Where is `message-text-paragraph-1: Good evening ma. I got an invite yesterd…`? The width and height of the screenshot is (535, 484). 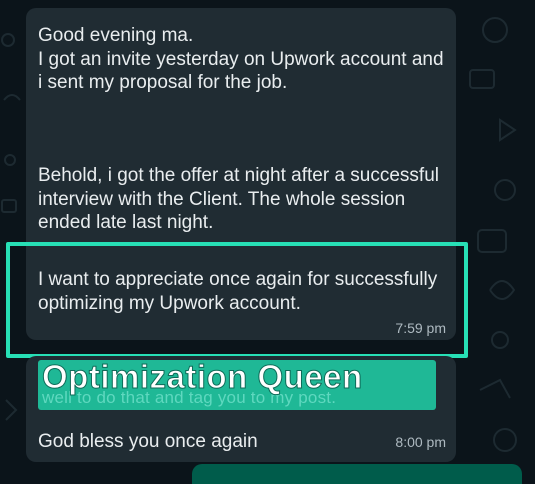 message-text-paragraph-1: Good evening ma. I got an invite yesterd… is located at coordinates (241, 59).